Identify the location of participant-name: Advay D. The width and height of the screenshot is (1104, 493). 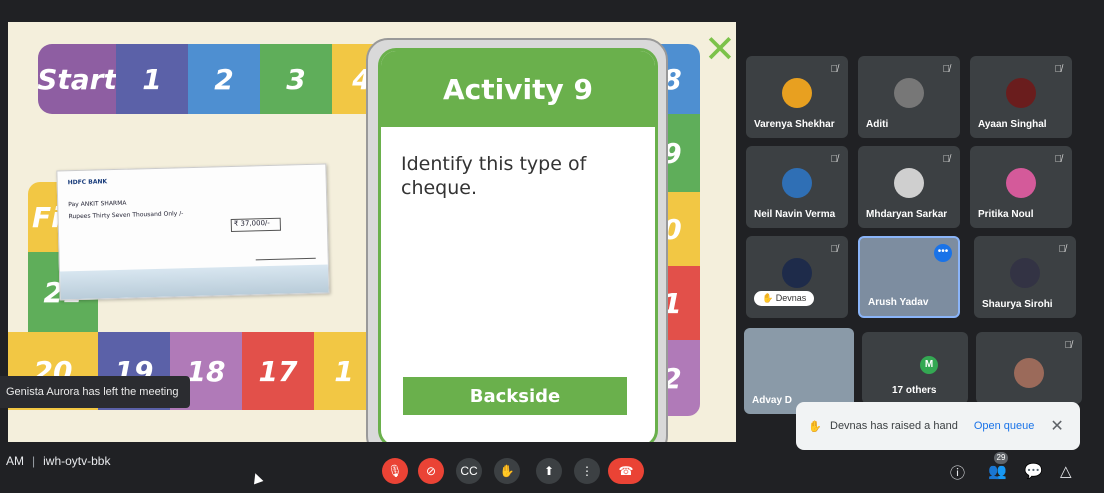
(772, 400).